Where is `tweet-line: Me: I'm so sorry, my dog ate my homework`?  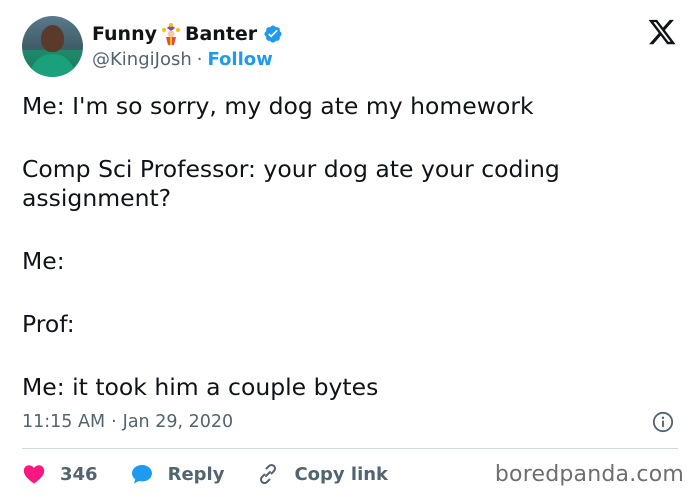 tweet-line: Me: I'm so sorry, my dog ate my homework is located at coordinates (278, 106).